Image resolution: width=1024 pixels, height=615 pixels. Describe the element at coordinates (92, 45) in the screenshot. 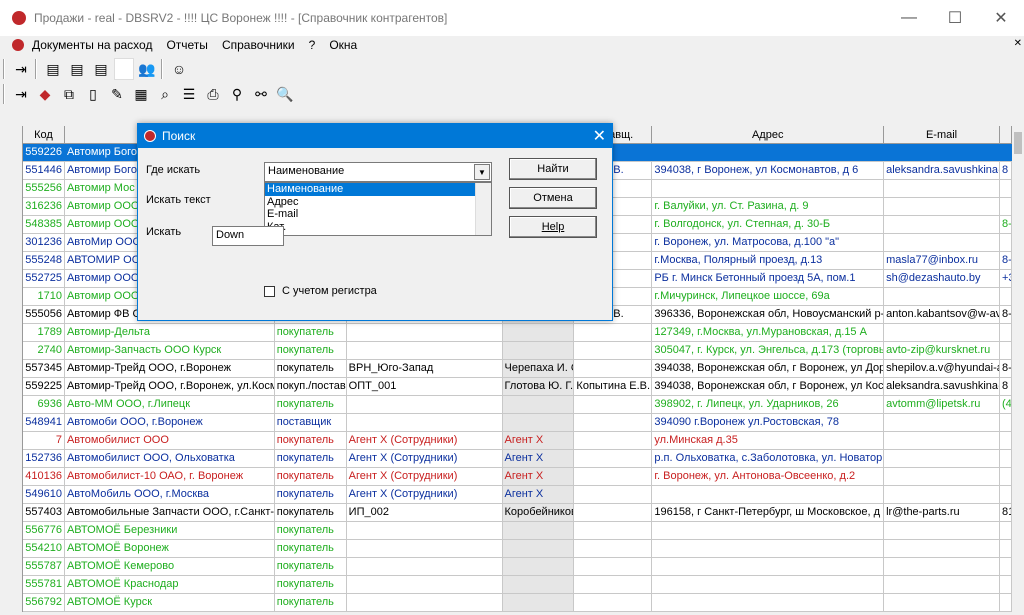

I see `menu-documents: Документы на расход` at that location.